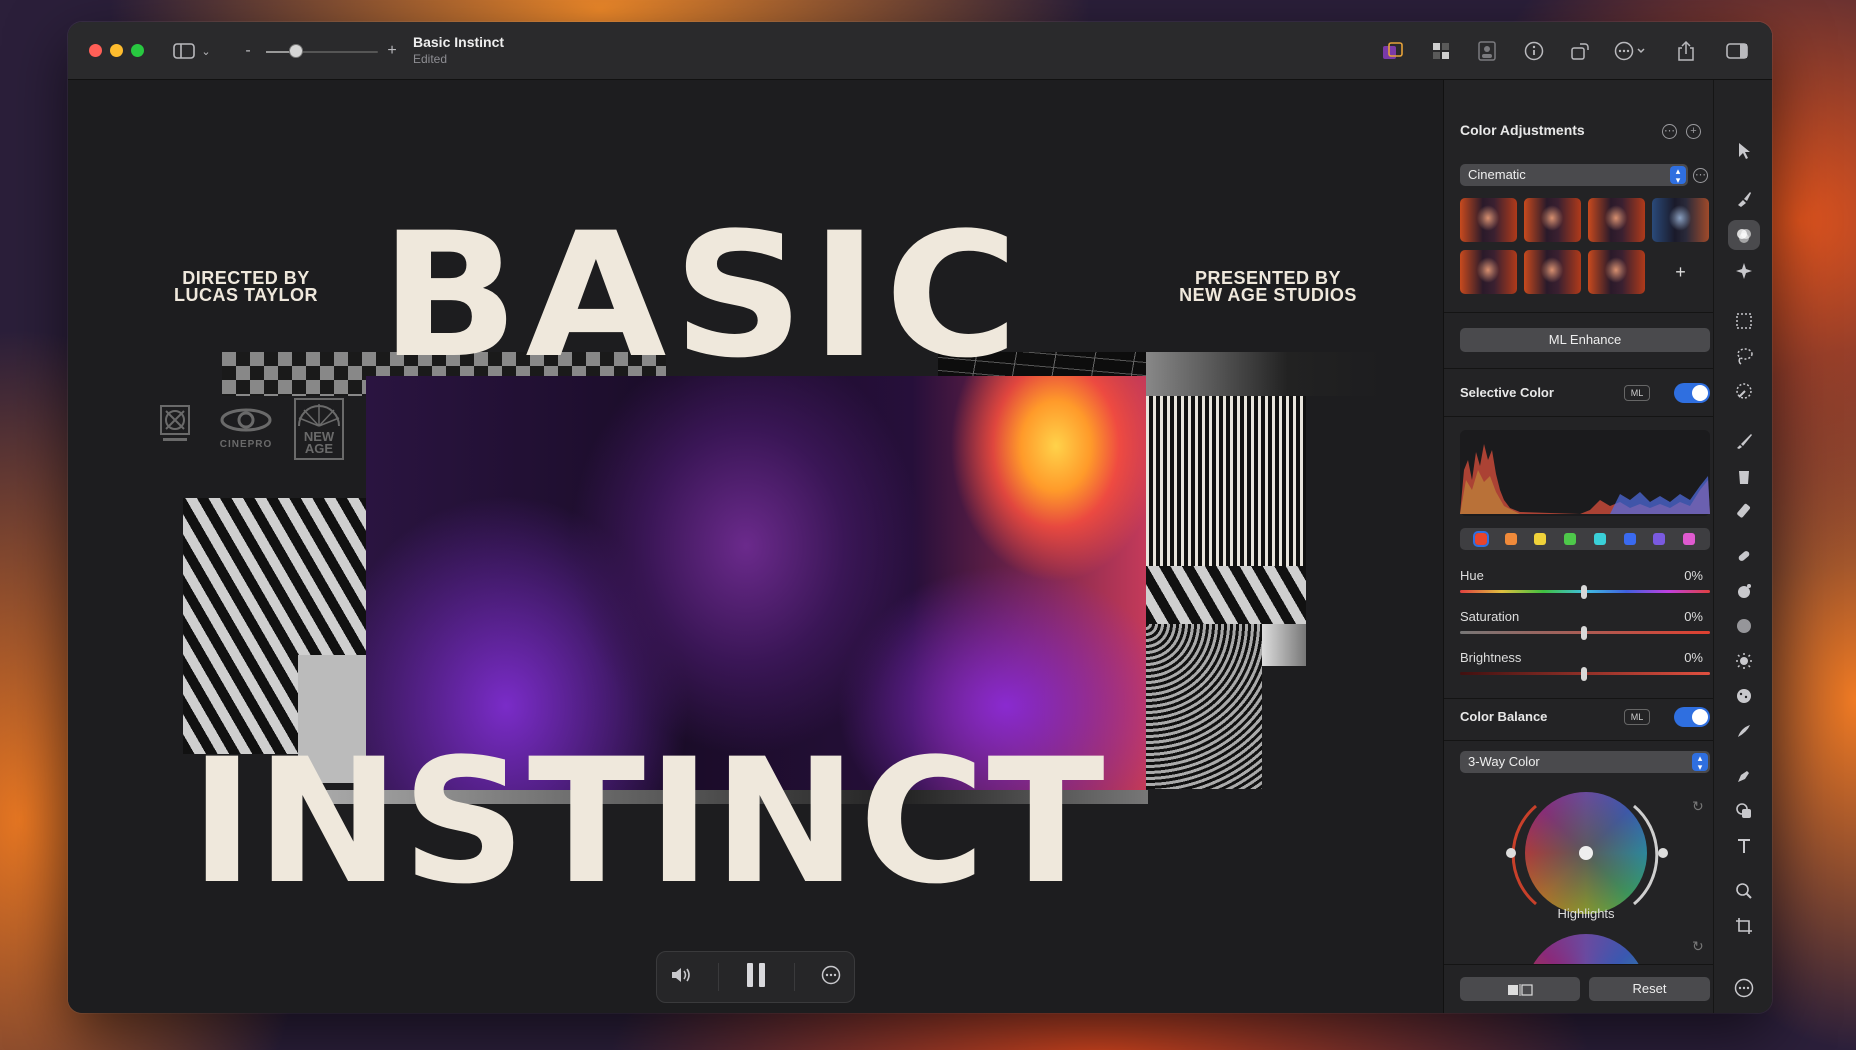  Describe the element at coordinates (1649, 989) in the screenshot. I see `reset-button: Reset` at that location.